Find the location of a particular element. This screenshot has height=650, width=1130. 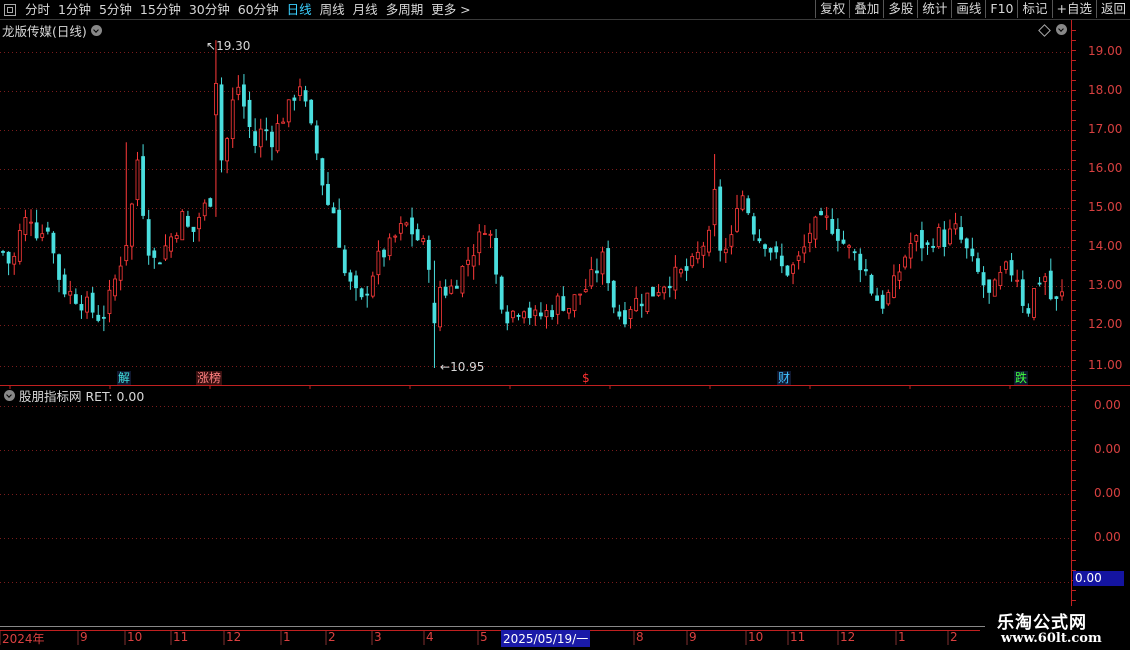

toolbar-button: 返回 is located at coordinates (1112, 9).